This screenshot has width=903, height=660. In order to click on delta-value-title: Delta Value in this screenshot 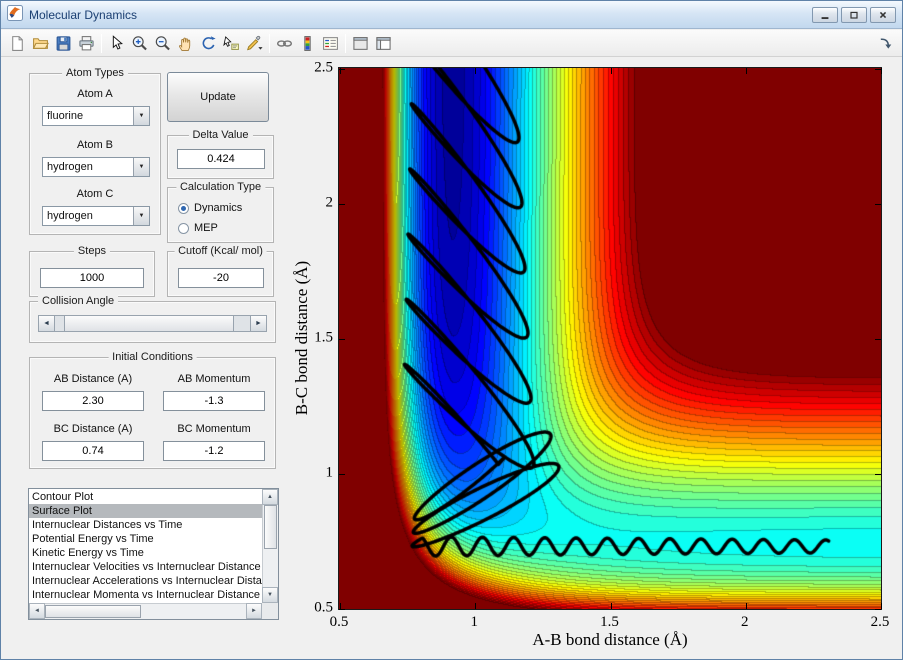, I will do `click(220, 135)`.